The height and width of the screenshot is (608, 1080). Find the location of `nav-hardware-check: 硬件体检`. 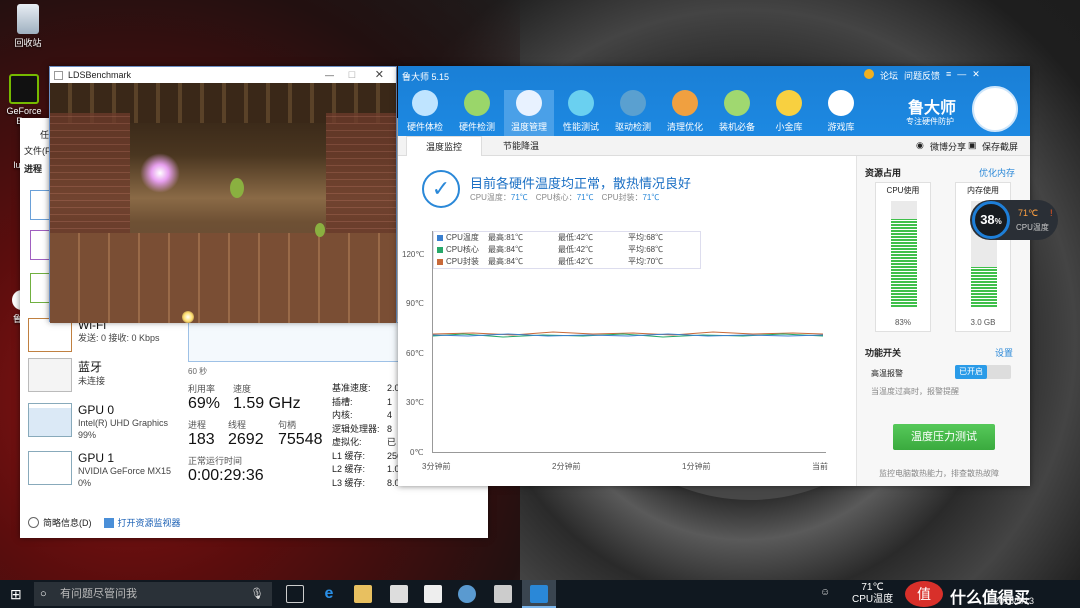

nav-hardware-check: 硬件体检 is located at coordinates (425, 111).